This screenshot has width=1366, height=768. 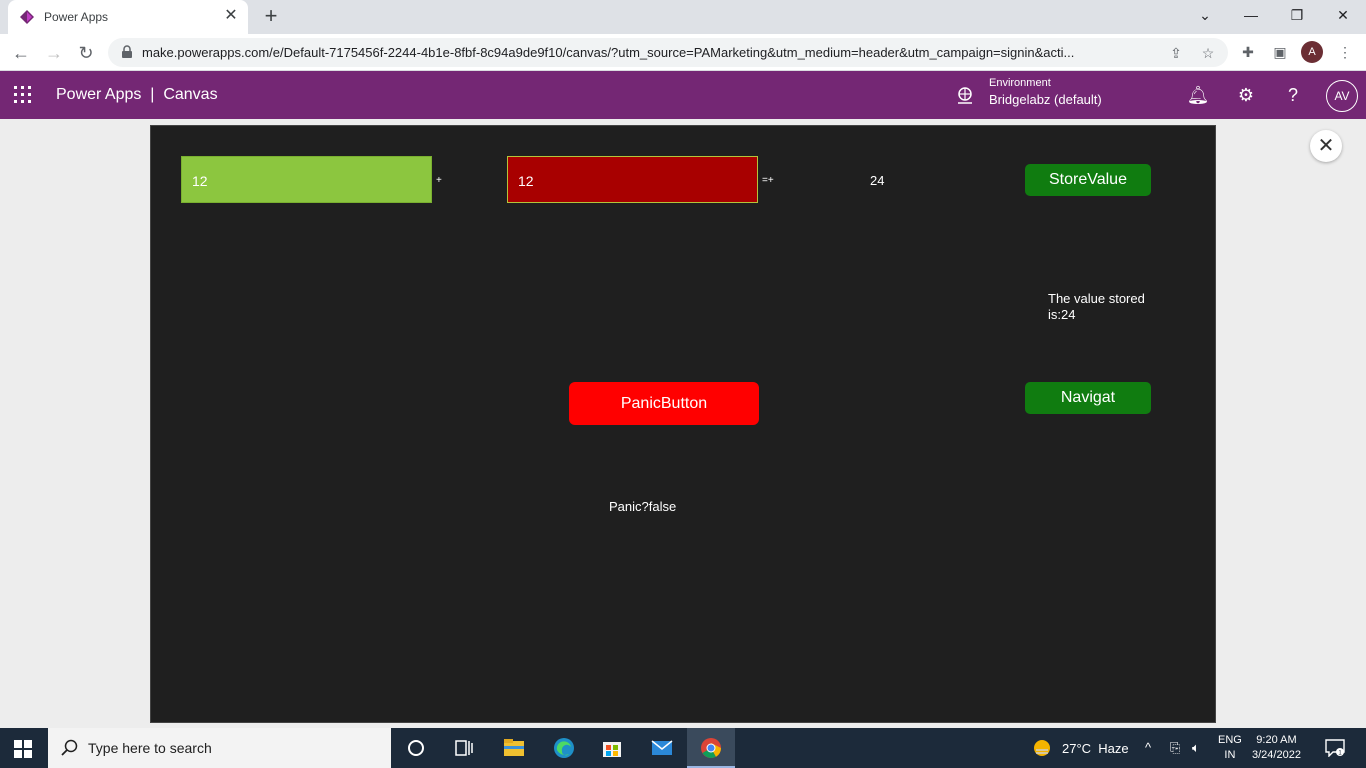 I want to click on stored-value-label: The value stored is:24, so click(x=1096, y=306).